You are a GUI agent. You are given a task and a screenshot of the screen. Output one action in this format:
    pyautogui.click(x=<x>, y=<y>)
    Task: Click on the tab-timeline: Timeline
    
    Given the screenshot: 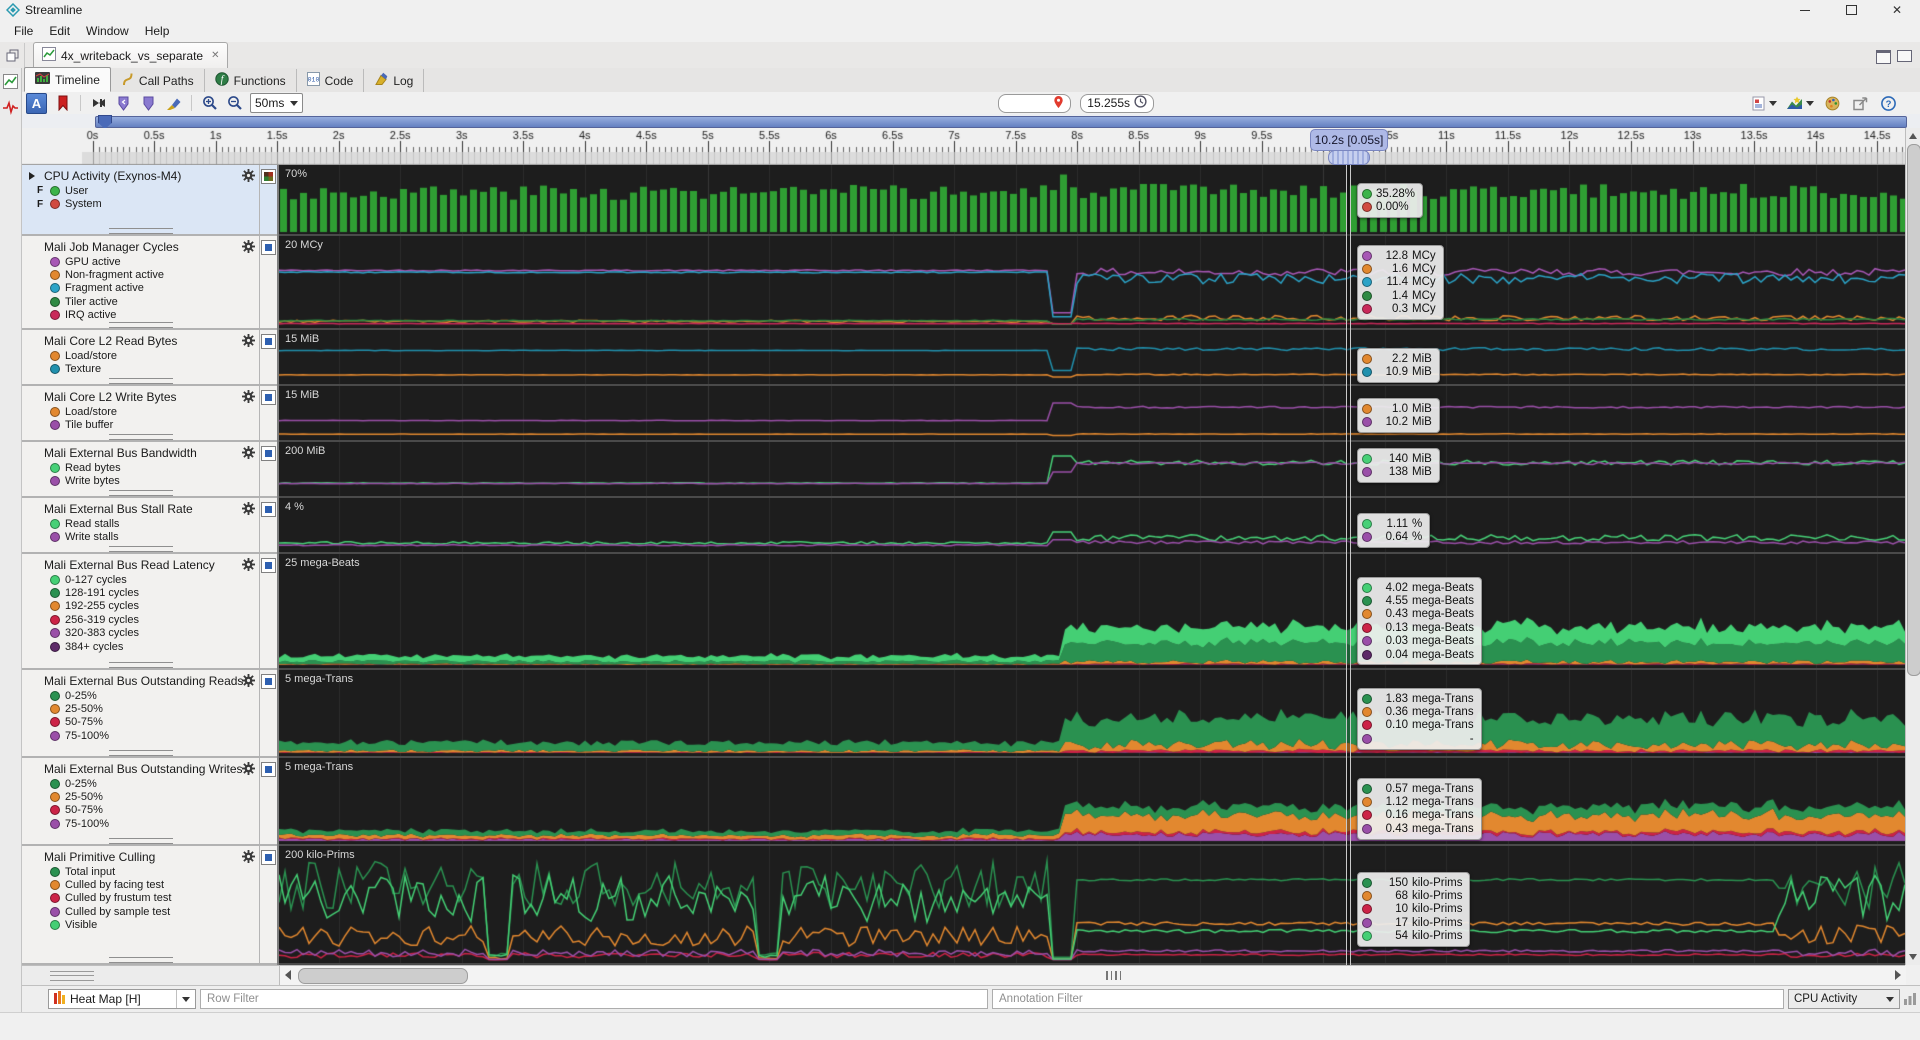 What is the action you would take?
    pyautogui.click(x=67, y=79)
    